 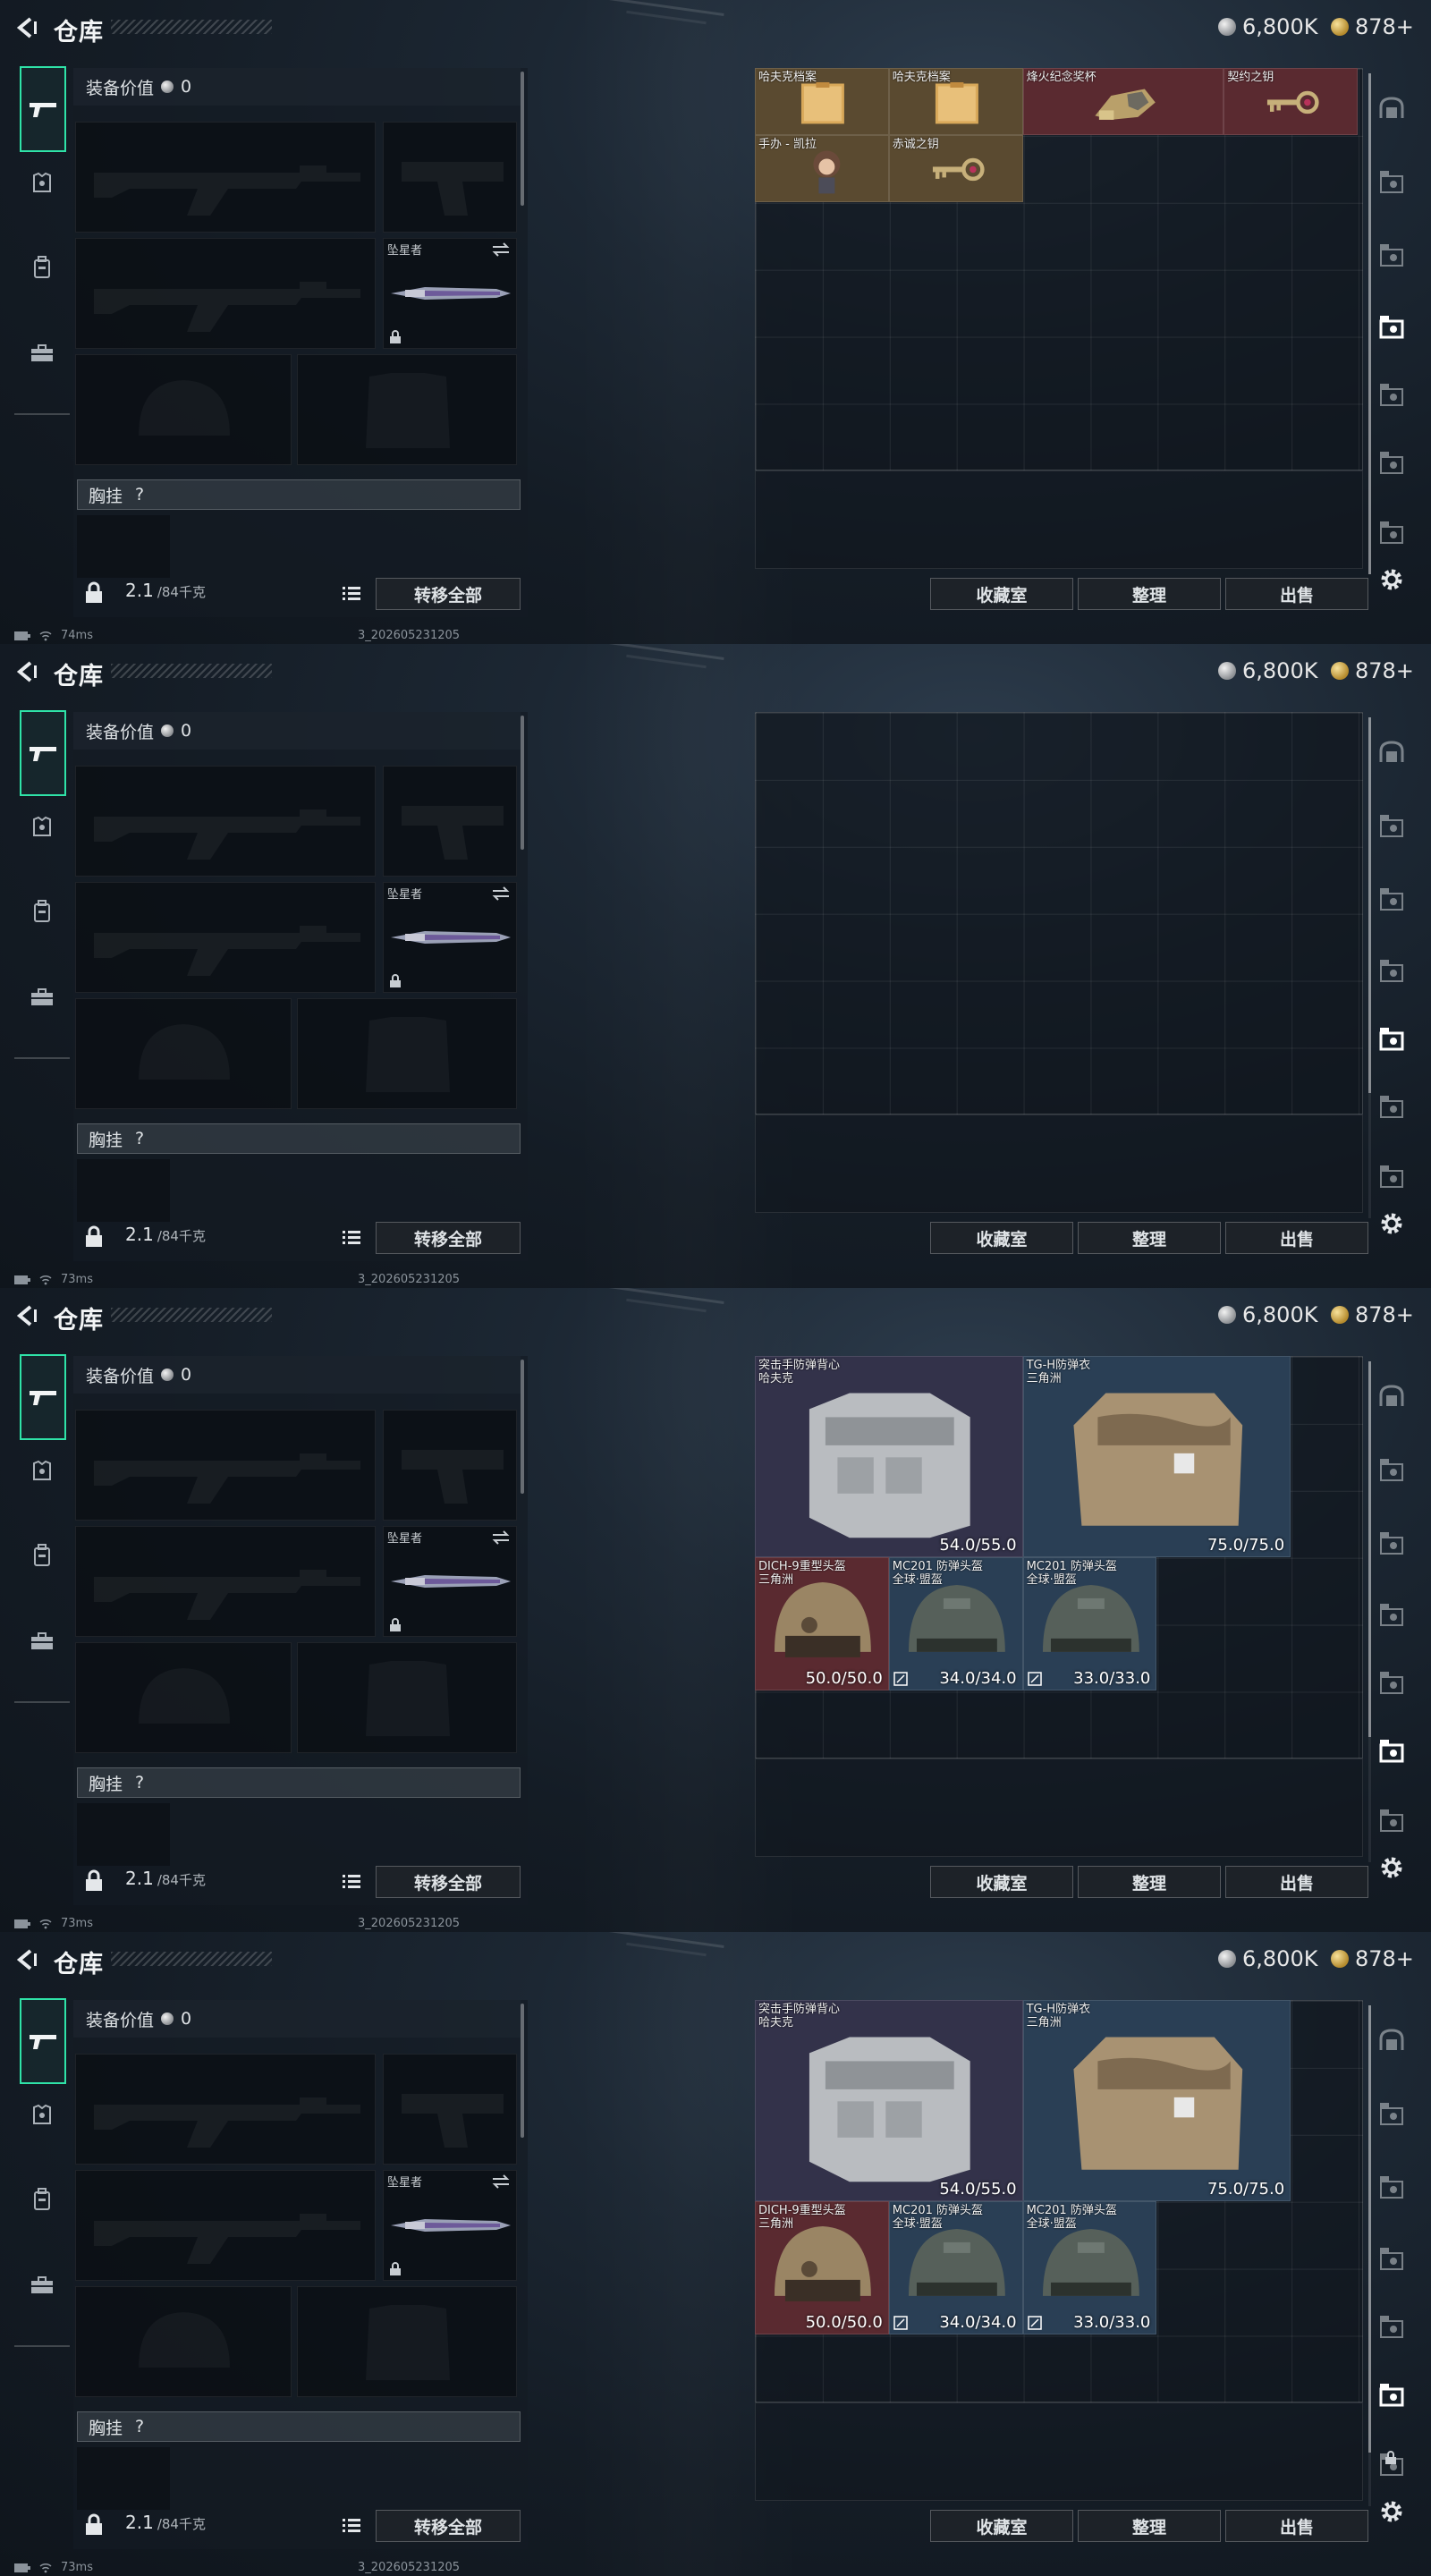 I want to click on stash-item: 契约之钥, so click(x=1292, y=101).